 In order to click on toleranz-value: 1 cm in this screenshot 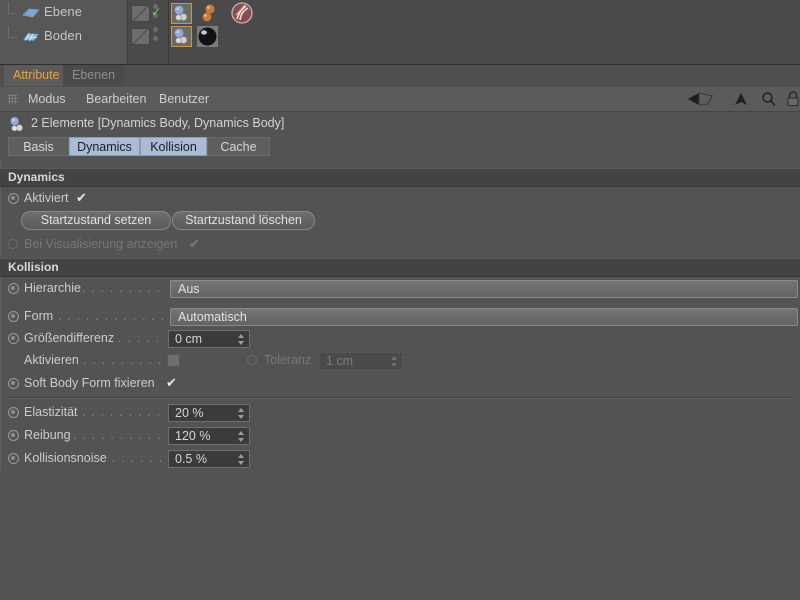, I will do `click(340, 361)`.